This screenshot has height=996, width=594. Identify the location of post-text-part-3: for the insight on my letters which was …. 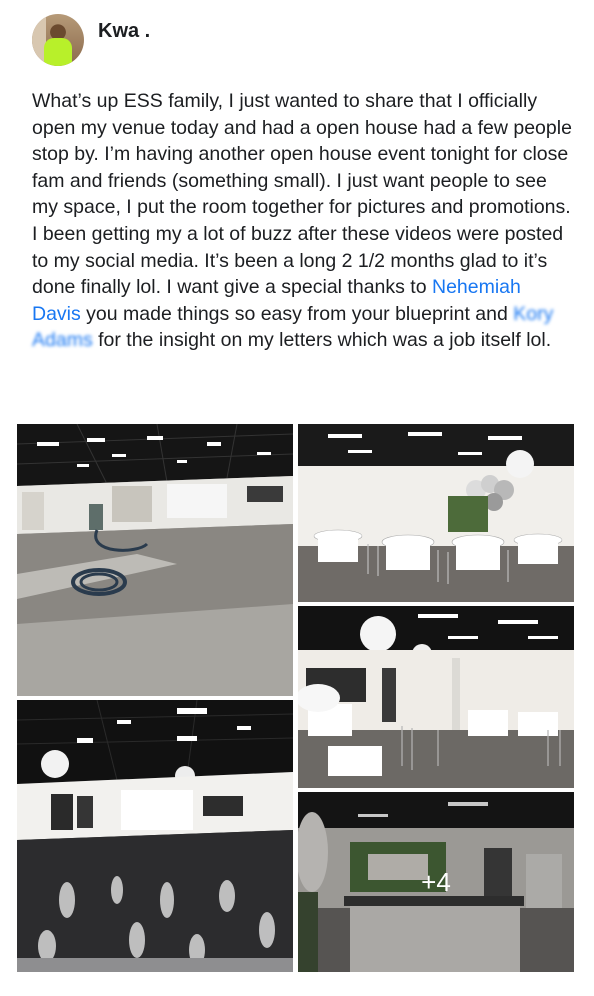
(322, 340).